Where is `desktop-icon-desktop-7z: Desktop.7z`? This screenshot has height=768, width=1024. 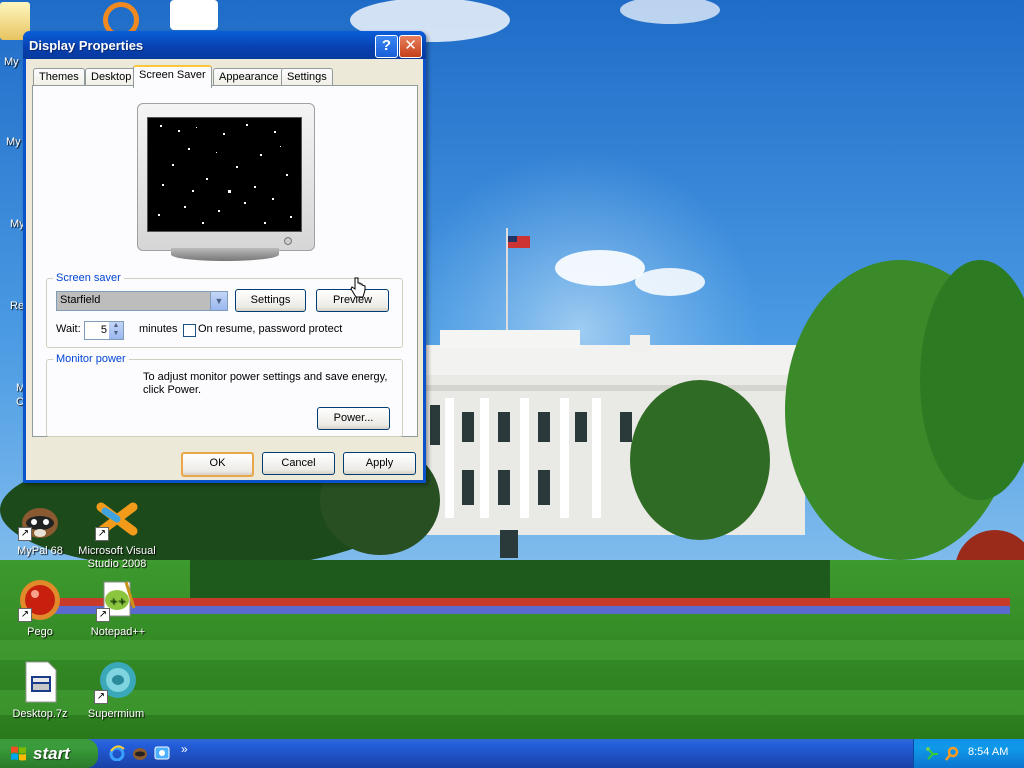
desktop-icon-desktop-7z: Desktop.7z is located at coordinates (40, 690).